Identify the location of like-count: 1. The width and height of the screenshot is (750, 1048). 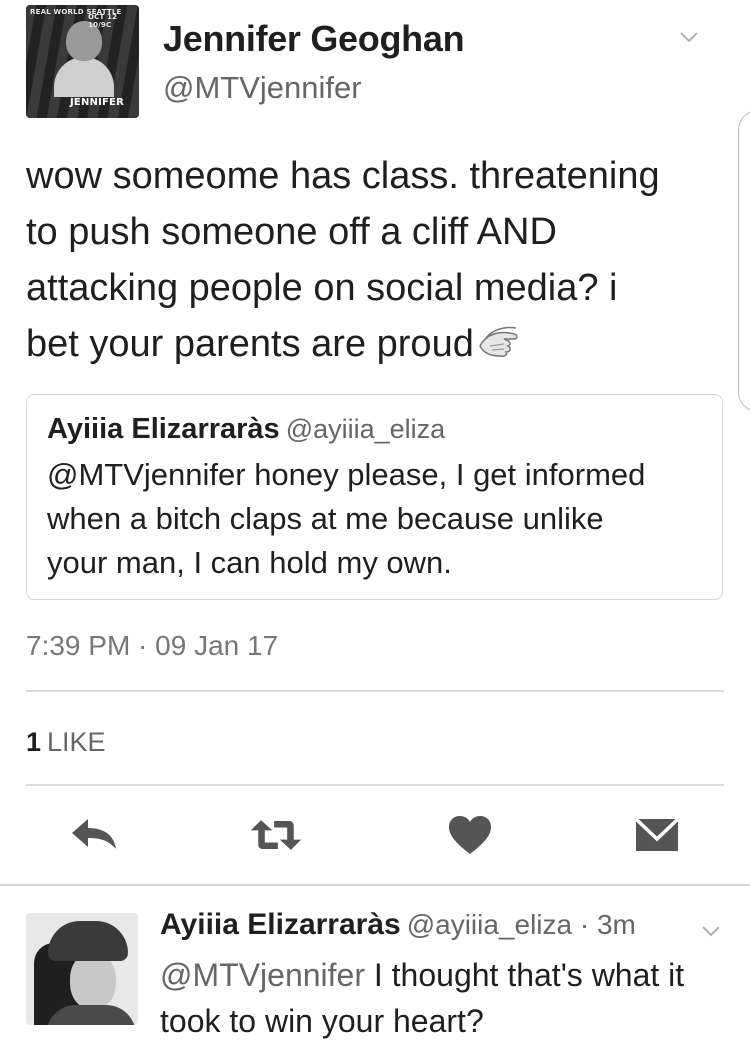
(34, 742).